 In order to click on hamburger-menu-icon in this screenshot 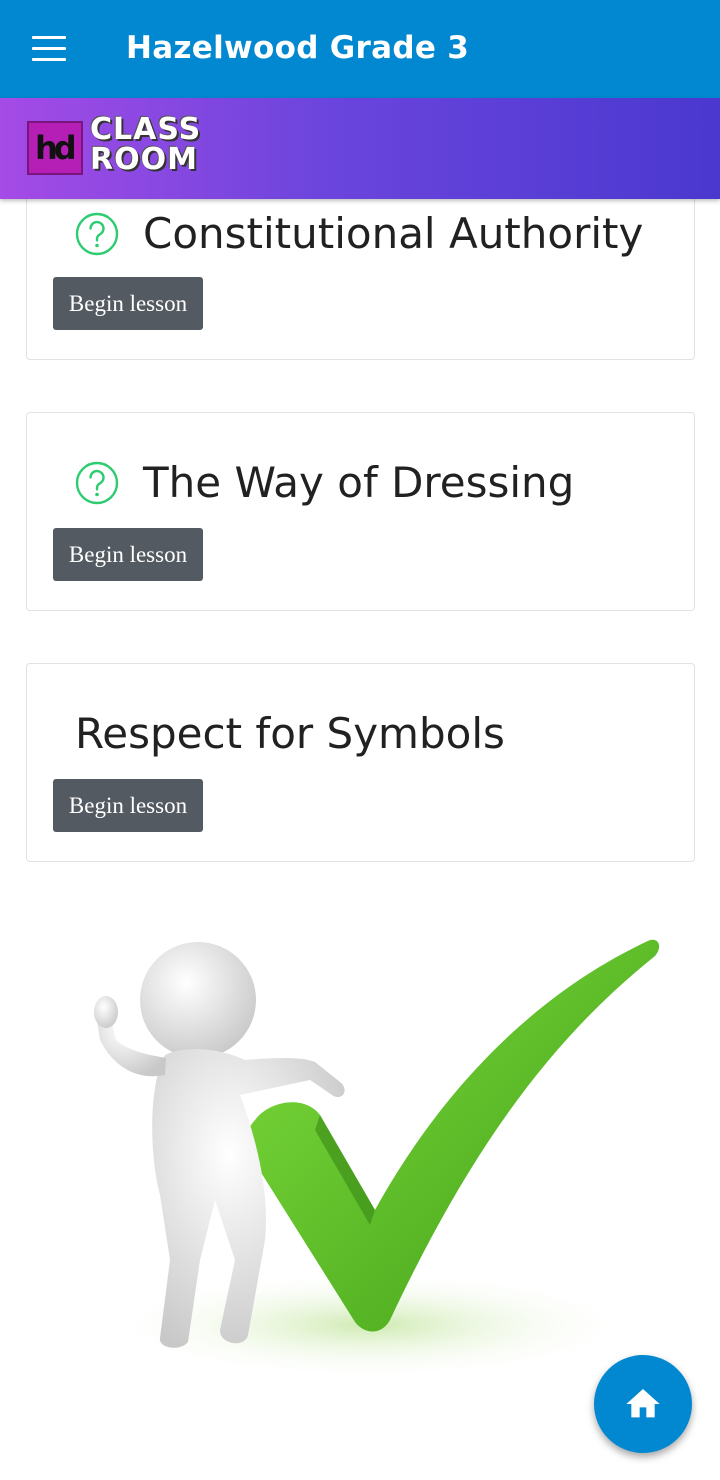, I will do `click(49, 37)`.